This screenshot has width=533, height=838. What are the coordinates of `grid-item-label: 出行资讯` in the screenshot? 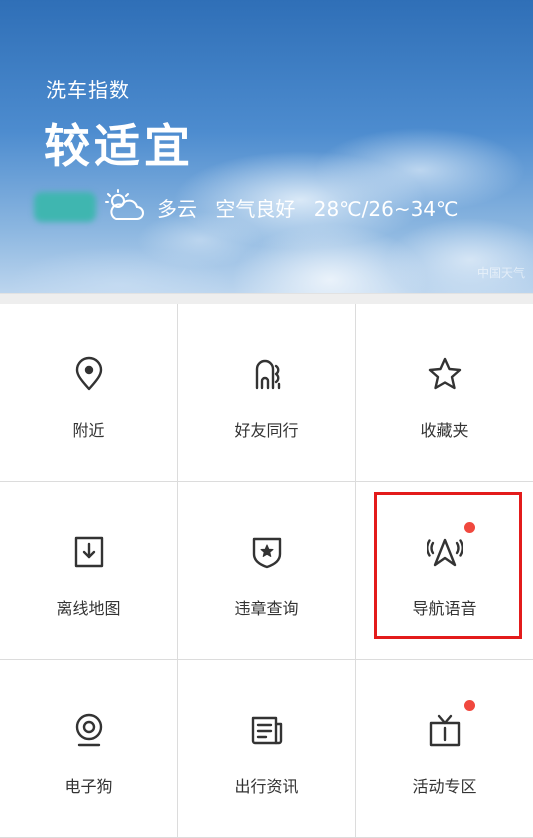 It's located at (266, 786).